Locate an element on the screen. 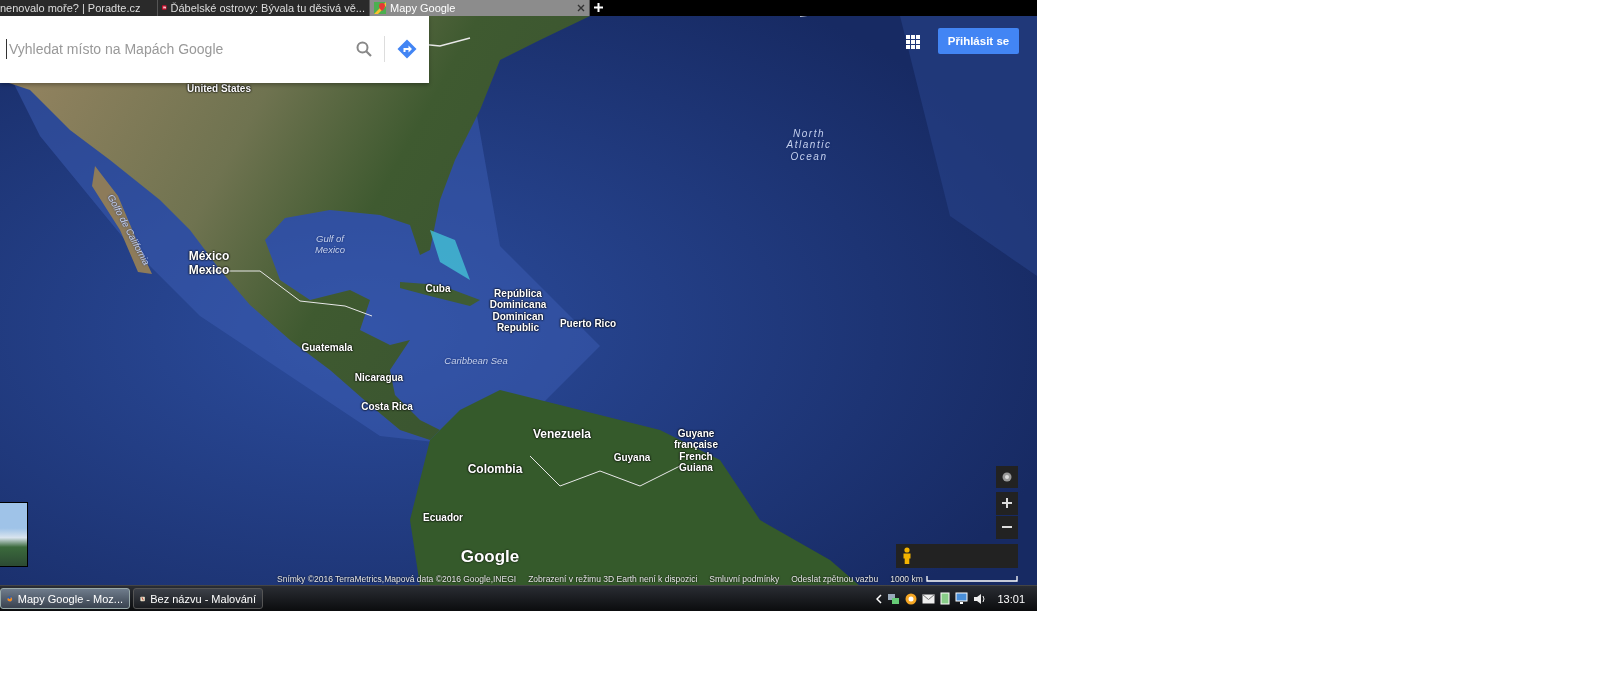 This screenshot has height=682, width=1600. chevron-left-icon is located at coordinates (879, 598).